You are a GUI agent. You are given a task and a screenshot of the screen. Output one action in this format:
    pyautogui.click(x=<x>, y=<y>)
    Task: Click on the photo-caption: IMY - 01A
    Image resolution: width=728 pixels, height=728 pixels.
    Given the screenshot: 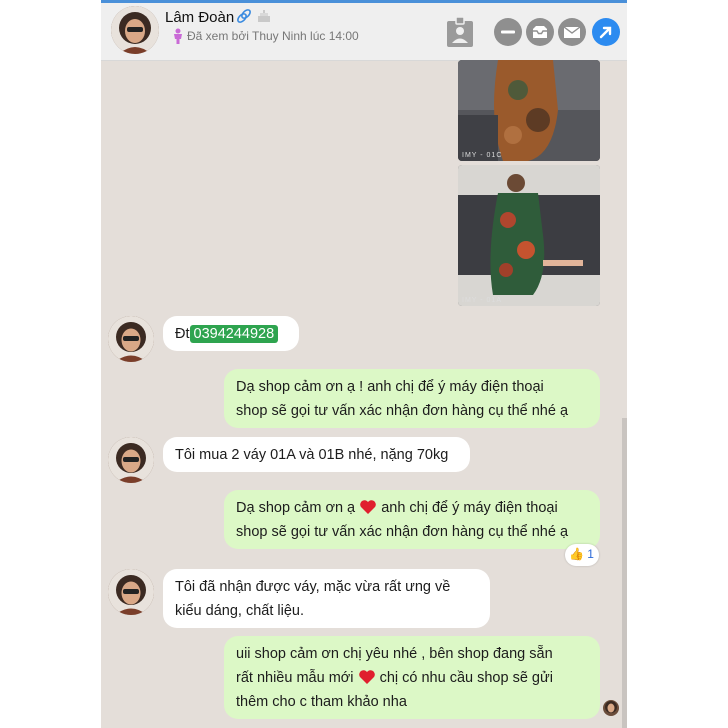 What is the action you would take?
    pyautogui.click(x=482, y=300)
    